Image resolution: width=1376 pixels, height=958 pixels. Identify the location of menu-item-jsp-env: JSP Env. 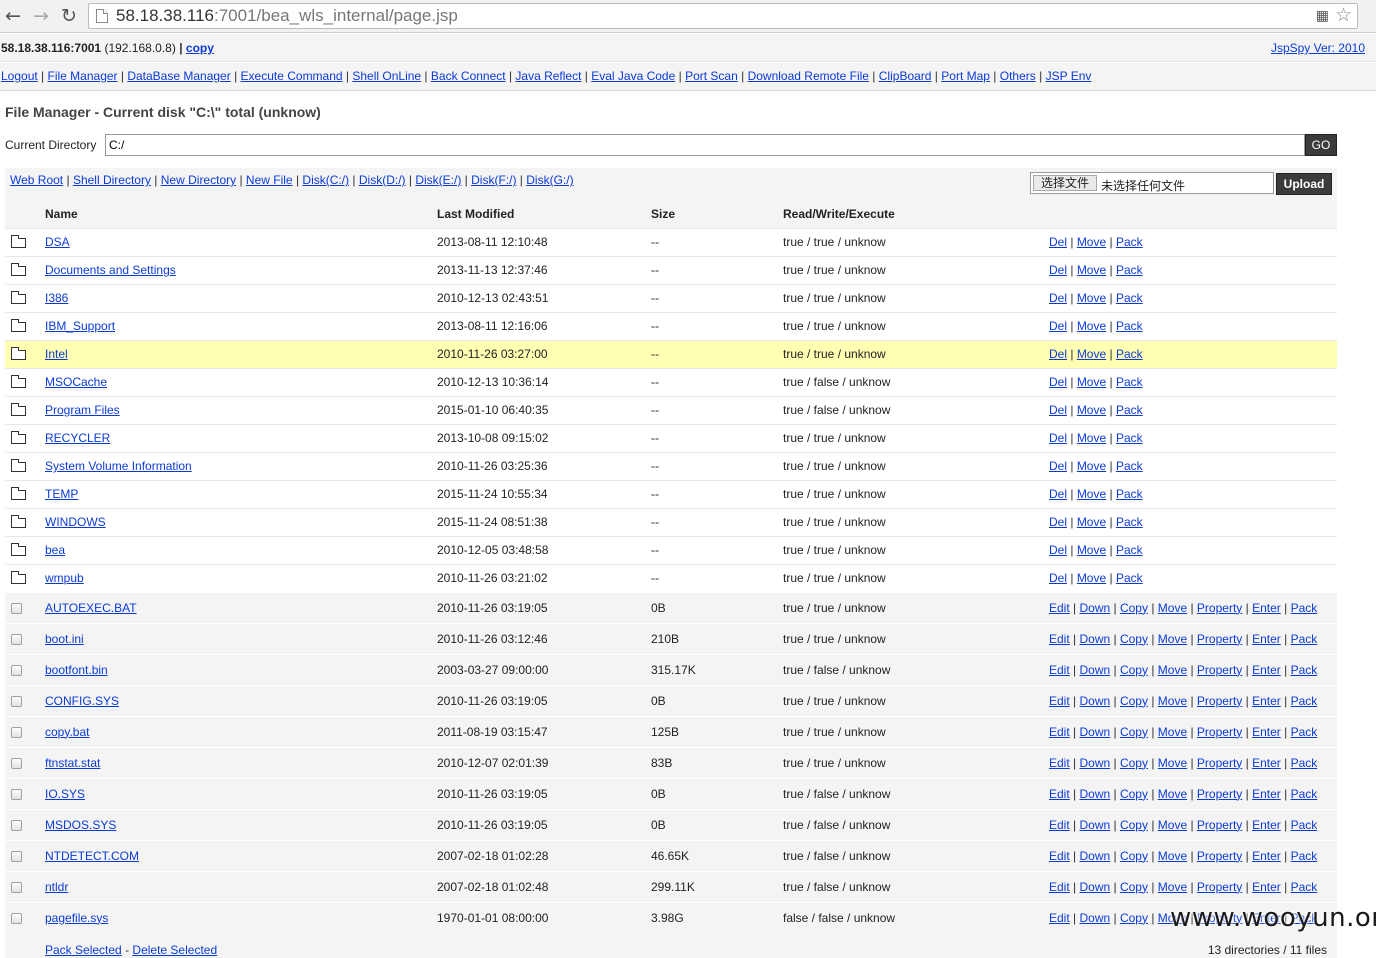
(1069, 76).